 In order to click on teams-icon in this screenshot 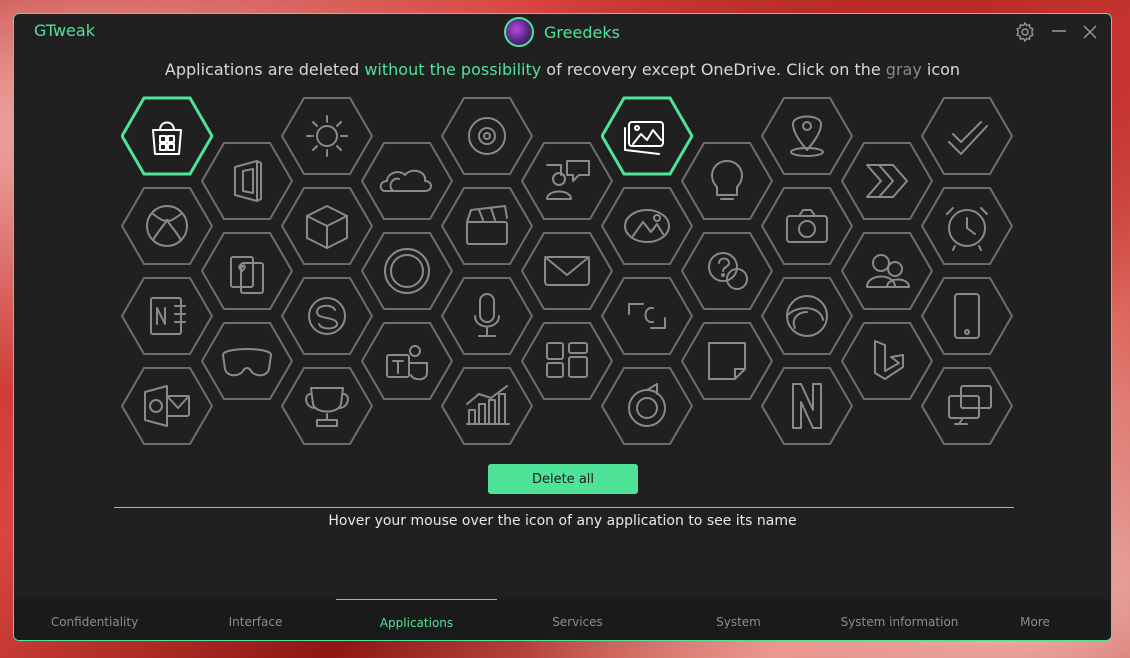, I will do `click(407, 363)`.